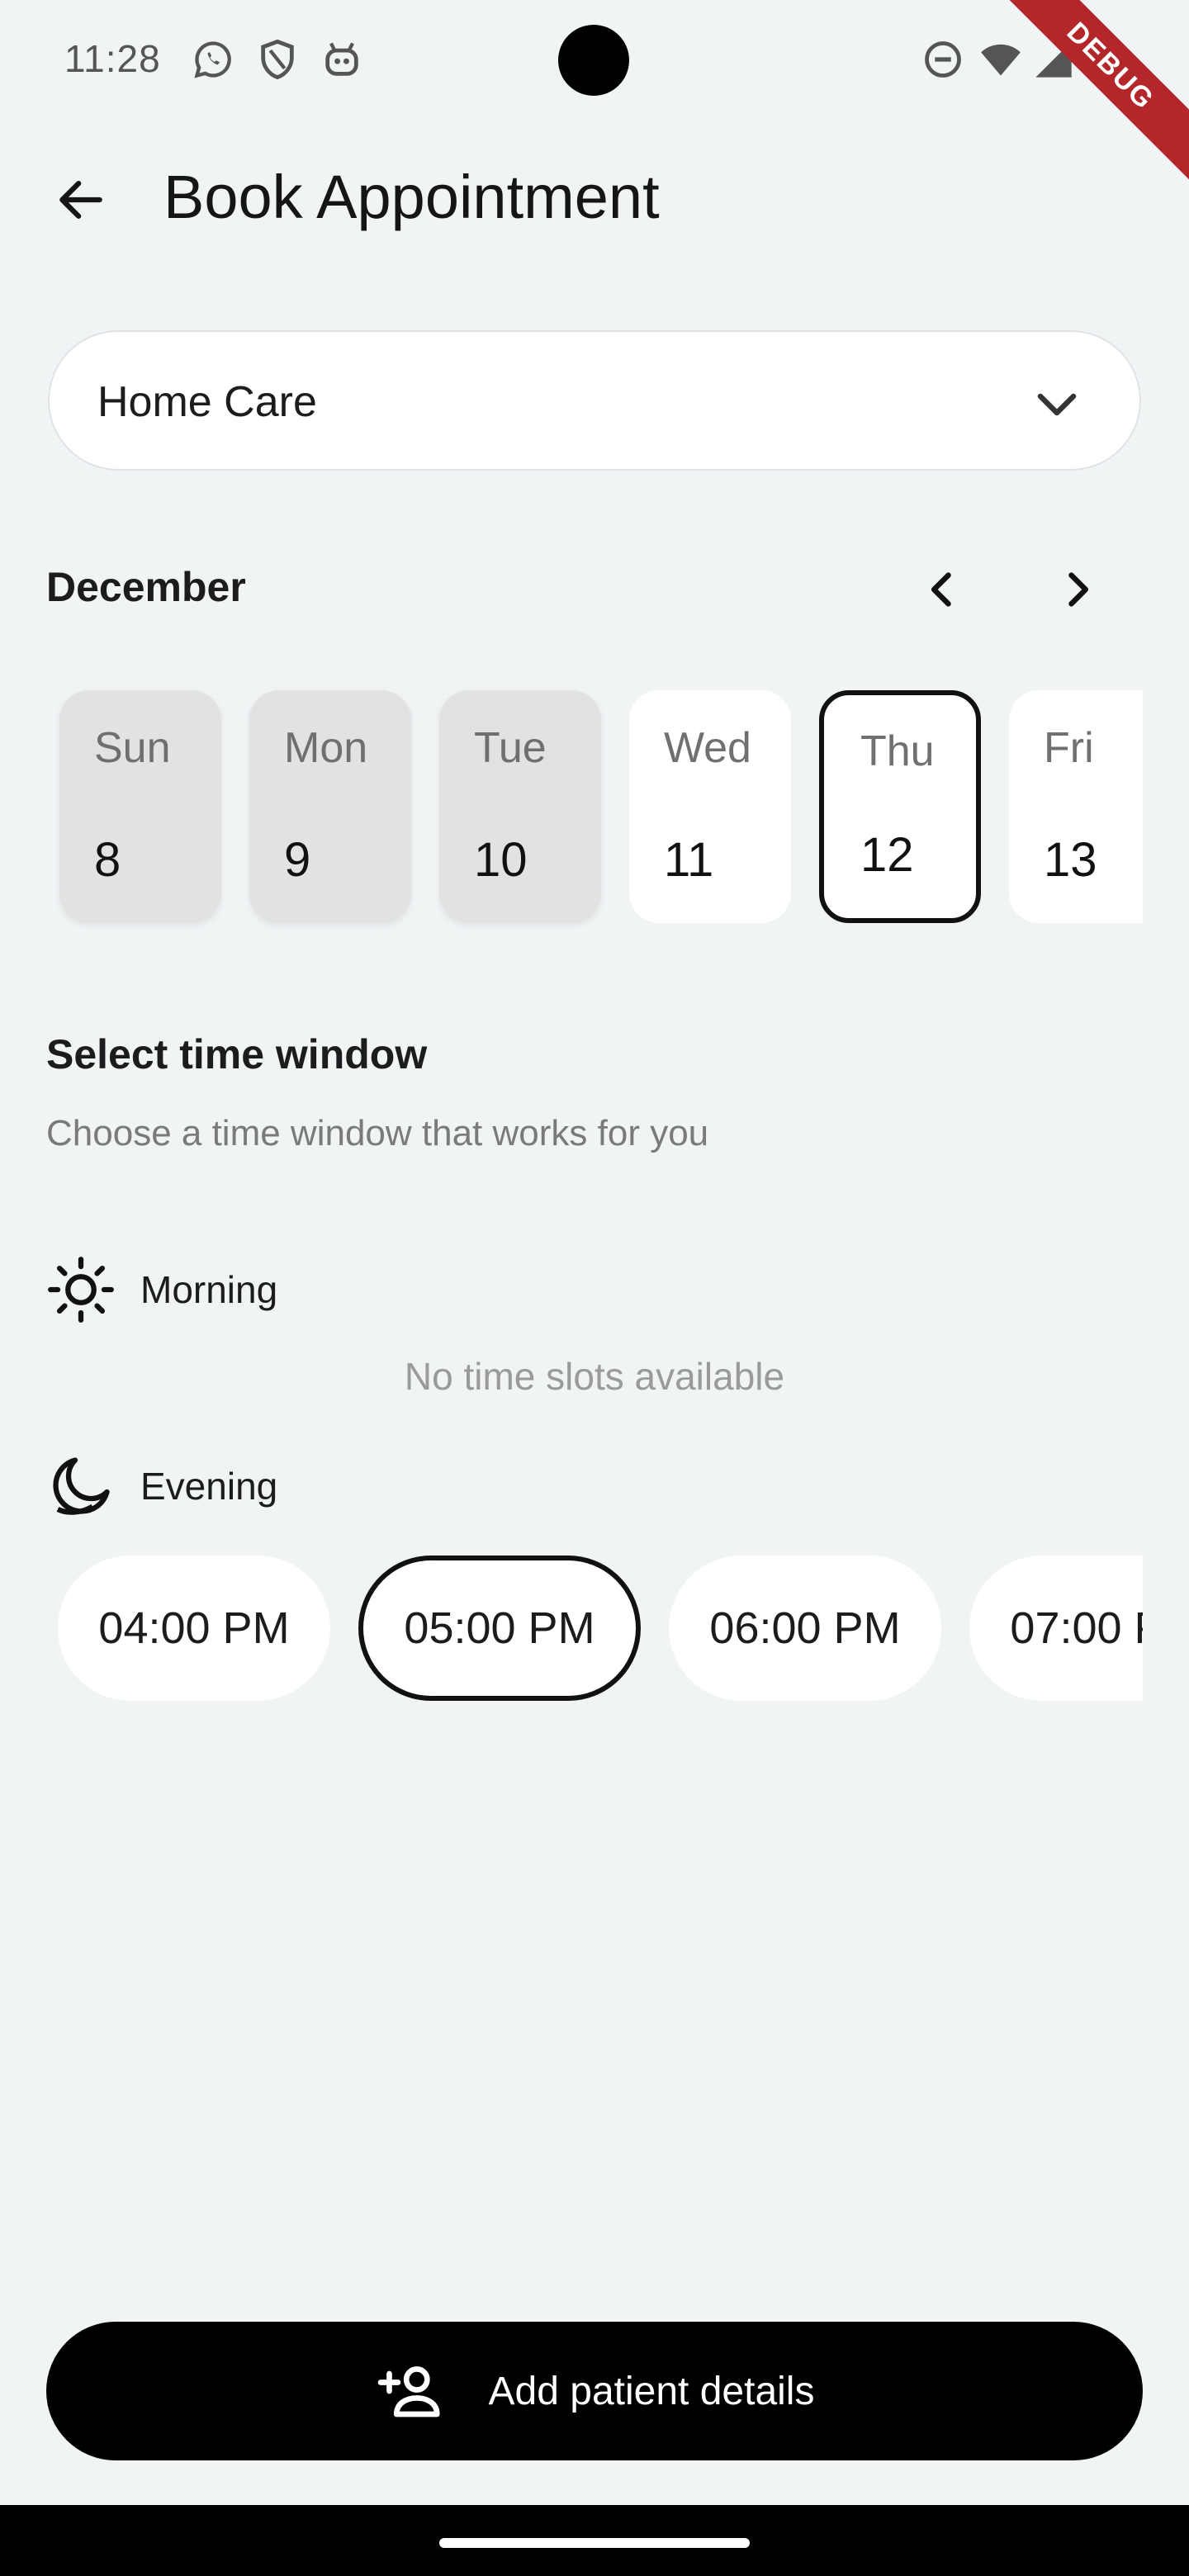 The width and height of the screenshot is (1189, 2576). Describe the element at coordinates (501, 860) in the screenshot. I see `date-day-number: 10` at that location.